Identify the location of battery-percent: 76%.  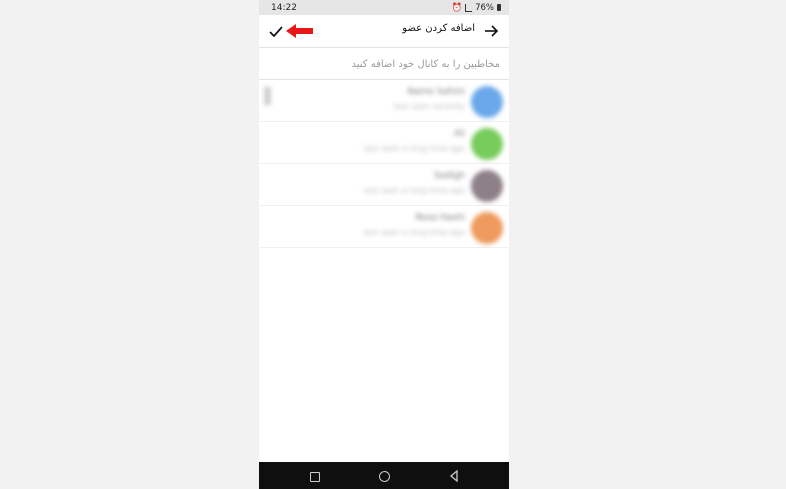
(484, 7).